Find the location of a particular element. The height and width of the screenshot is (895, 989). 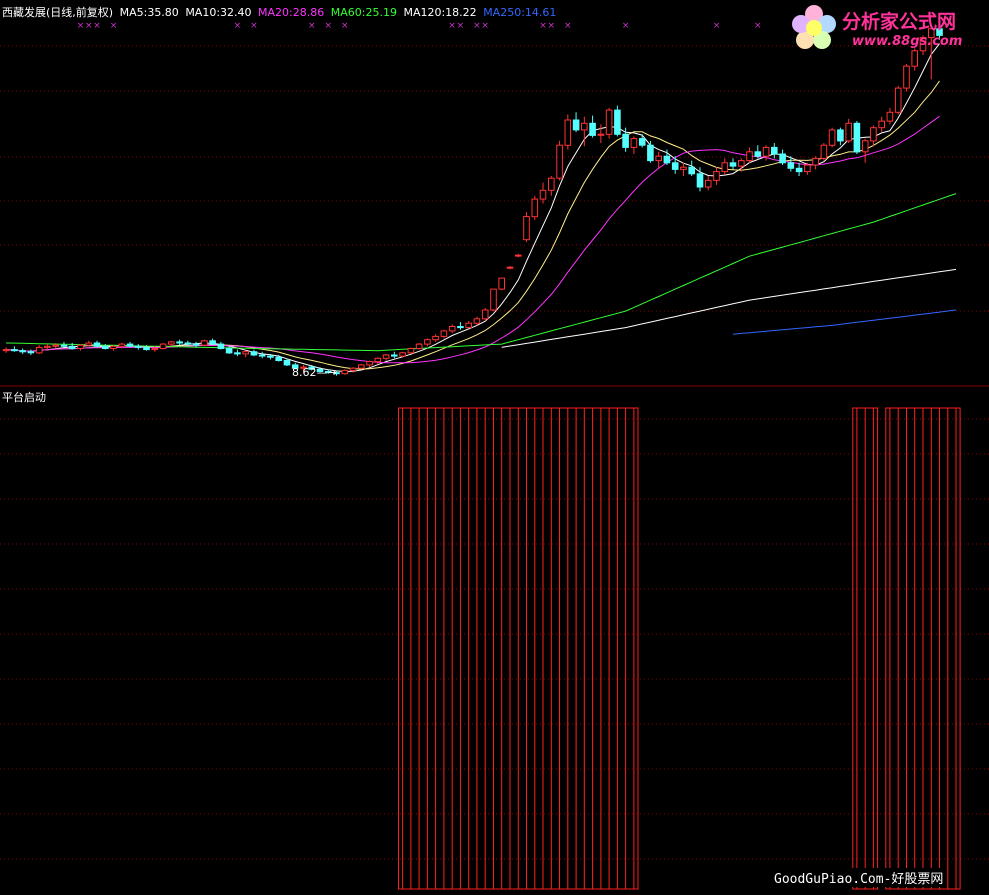

footer-watermark: GoodGuPiao.Com-好股票网 is located at coordinates (859, 877).